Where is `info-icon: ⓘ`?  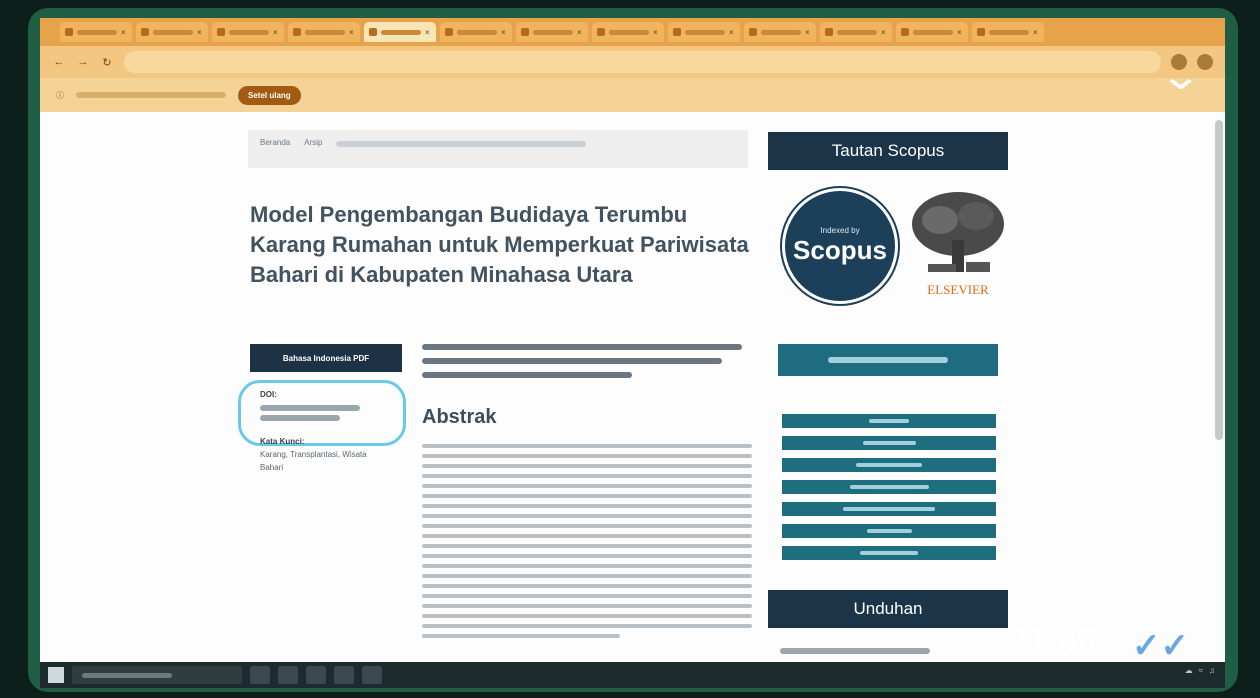 info-icon: ⓘ is located at coordinates (60, 95).